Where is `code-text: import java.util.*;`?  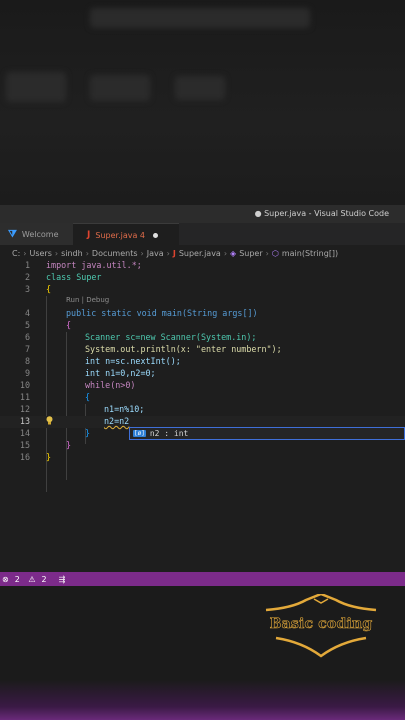
code-text: import java.util.*; is located at coordinates (94, 265).